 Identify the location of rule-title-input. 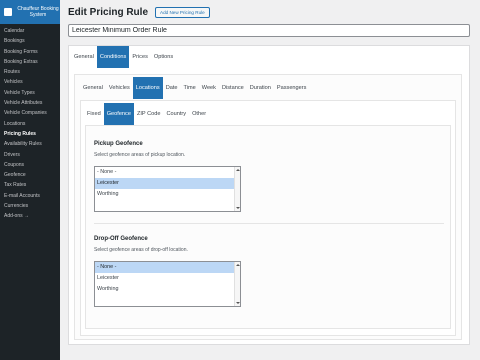
(269, 30).